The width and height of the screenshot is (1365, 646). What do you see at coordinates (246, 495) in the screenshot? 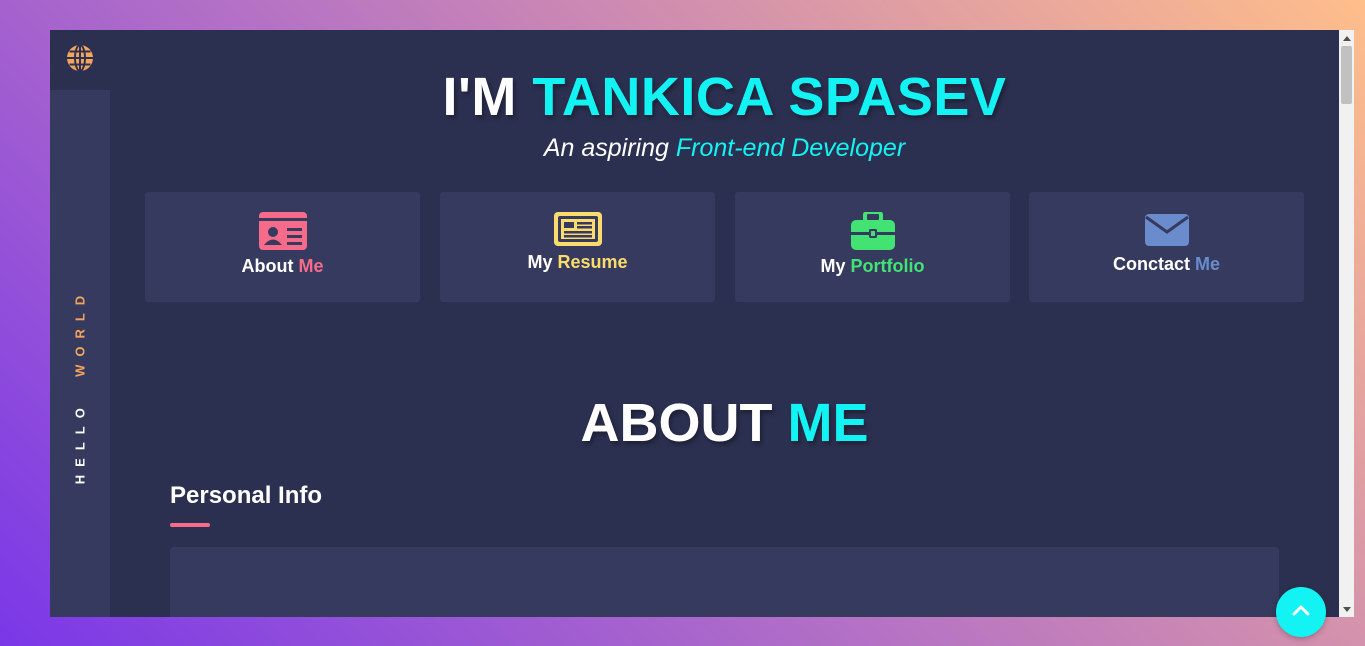
I see `personal-info-heading: Personal Info` at bounding box center [246, 495].